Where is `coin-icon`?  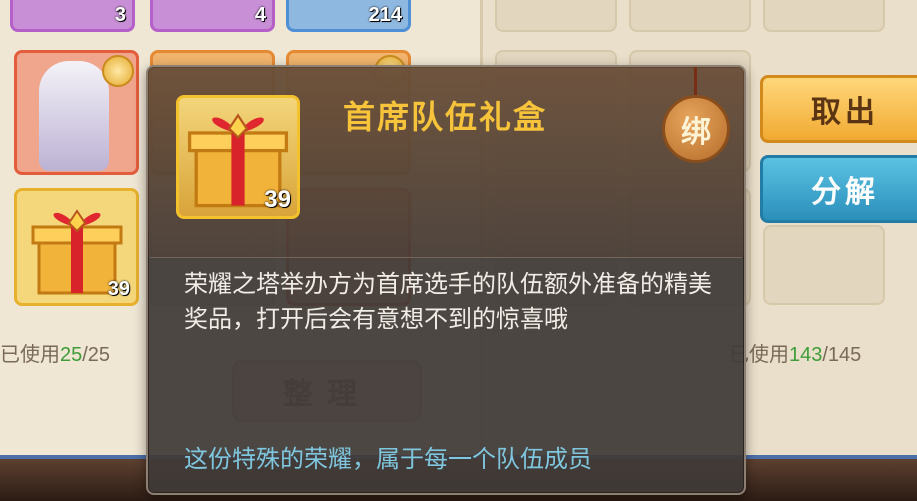
coin-icon is located at coordinates (118, 71).